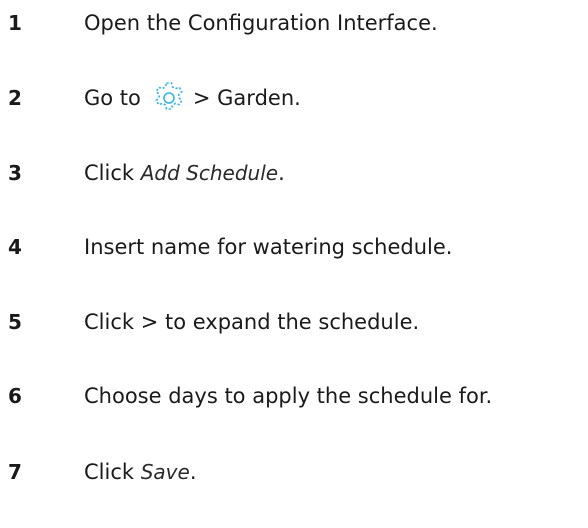 The width and height of the screenshot is (588, 528). Describe the element at coordinates (15, 173) in the screenshot. I see `step-number: 3` at that location.